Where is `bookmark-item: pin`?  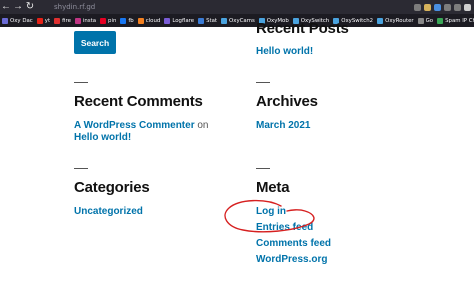 bookmark-item: pin is located at coordinates (108, 20).